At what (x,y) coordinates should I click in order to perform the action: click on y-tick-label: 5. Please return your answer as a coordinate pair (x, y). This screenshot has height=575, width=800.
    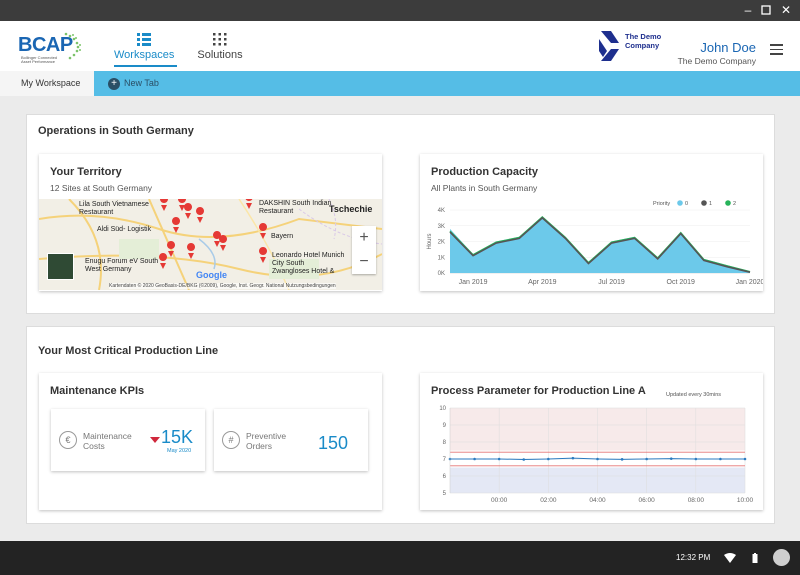
    Looking at the image, I should click on (445, 494).